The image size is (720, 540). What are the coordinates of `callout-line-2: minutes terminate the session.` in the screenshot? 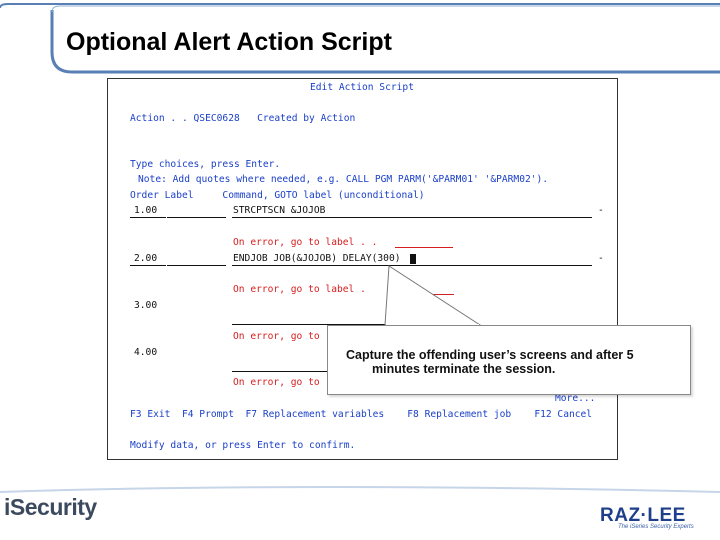 It's located at (464, 369).